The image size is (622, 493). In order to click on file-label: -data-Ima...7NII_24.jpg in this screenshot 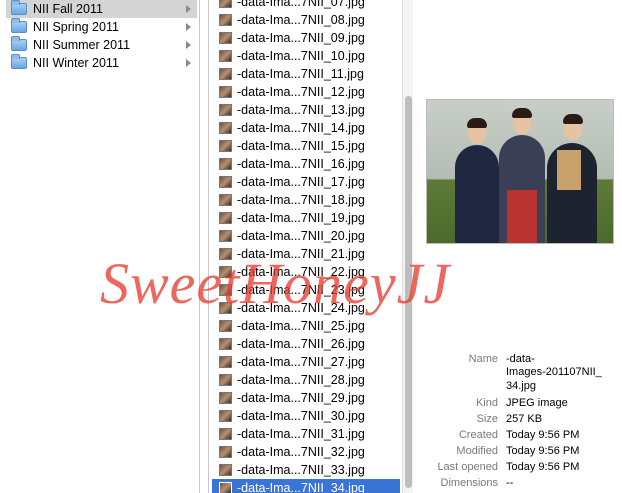, I will do `click(301, 308)`.